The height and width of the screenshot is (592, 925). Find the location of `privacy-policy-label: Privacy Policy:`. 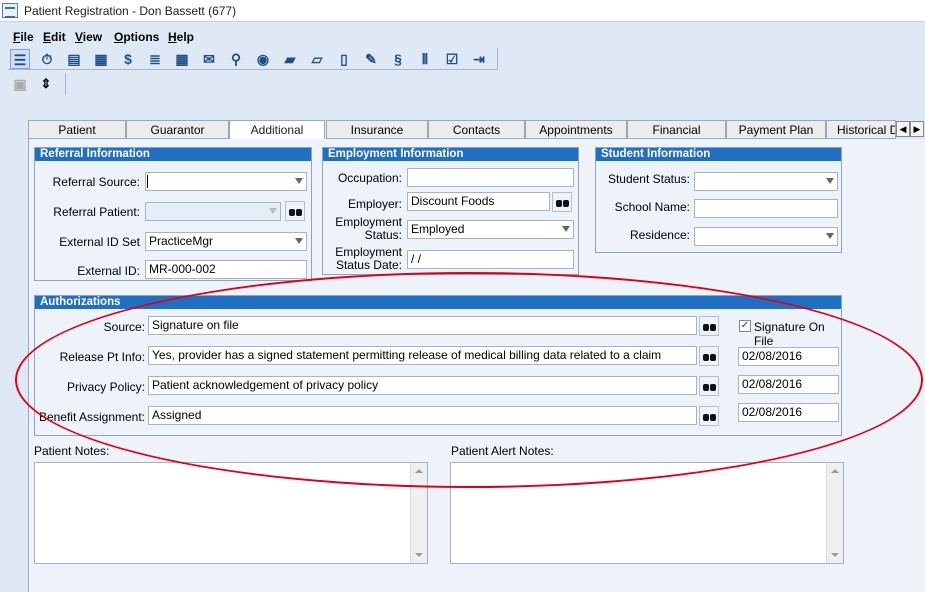

privacy-policy-label: Privacy Policy: is located at coordinates (105, 387).